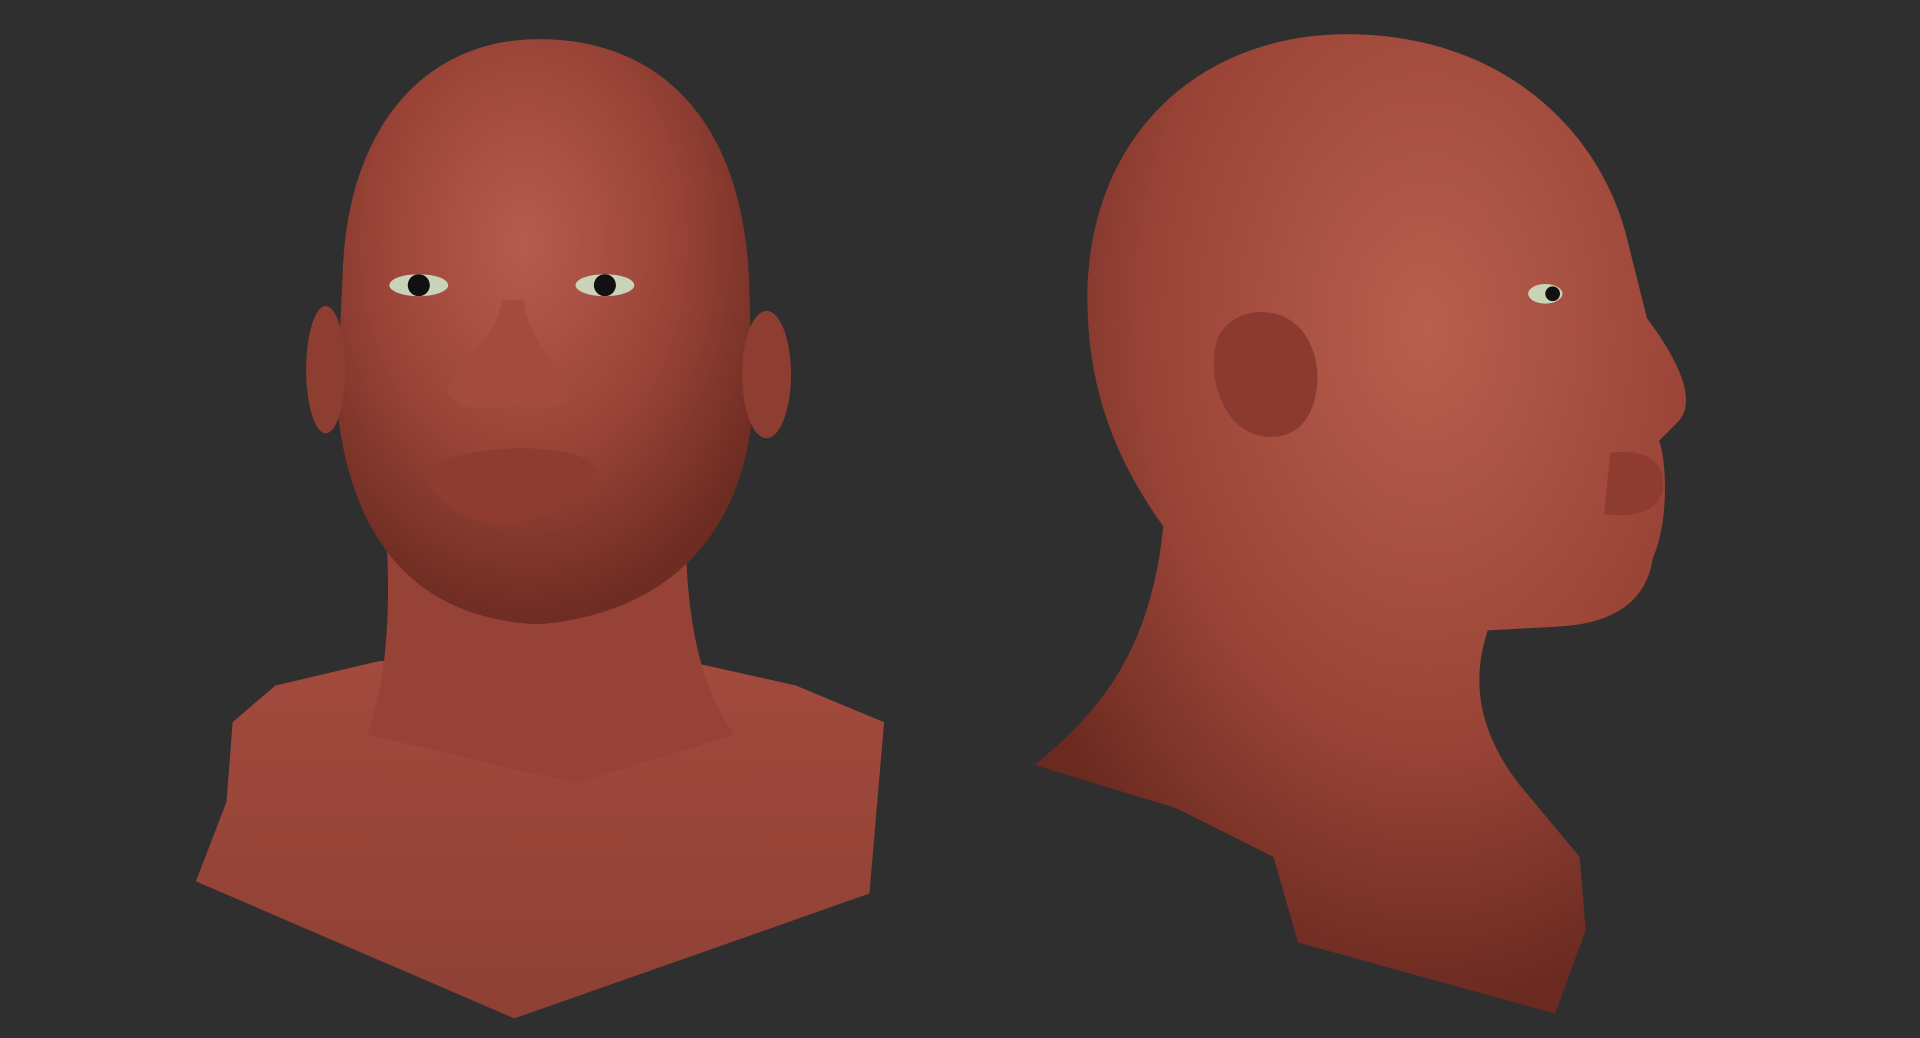 The height and width of the screenshot is (1038, 1920). Describe the element at coordinates (1552, 294) in the screenshot. I see `pupil-profile` at that location.